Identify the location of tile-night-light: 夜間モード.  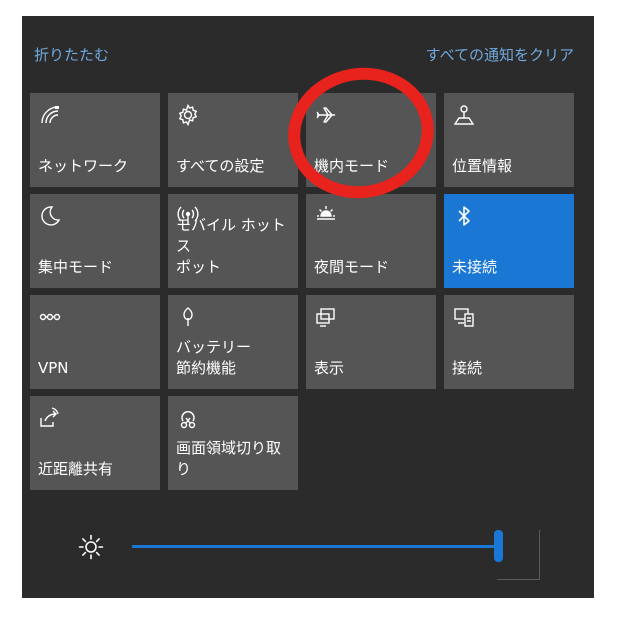
(371, 241).